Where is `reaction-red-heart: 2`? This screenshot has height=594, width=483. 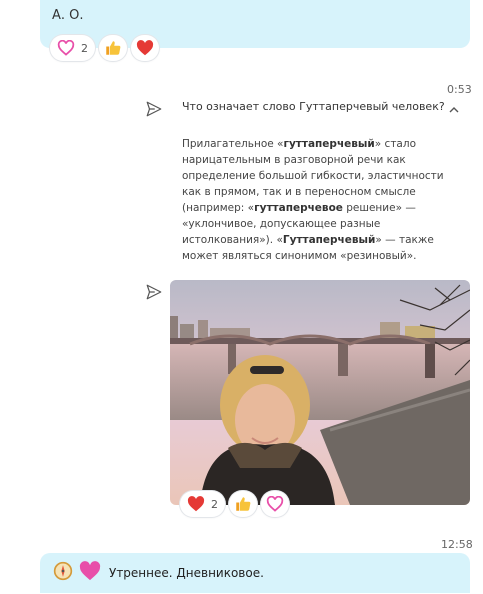 reaction-red-heart: 2 is located at coordinates (202, 504).